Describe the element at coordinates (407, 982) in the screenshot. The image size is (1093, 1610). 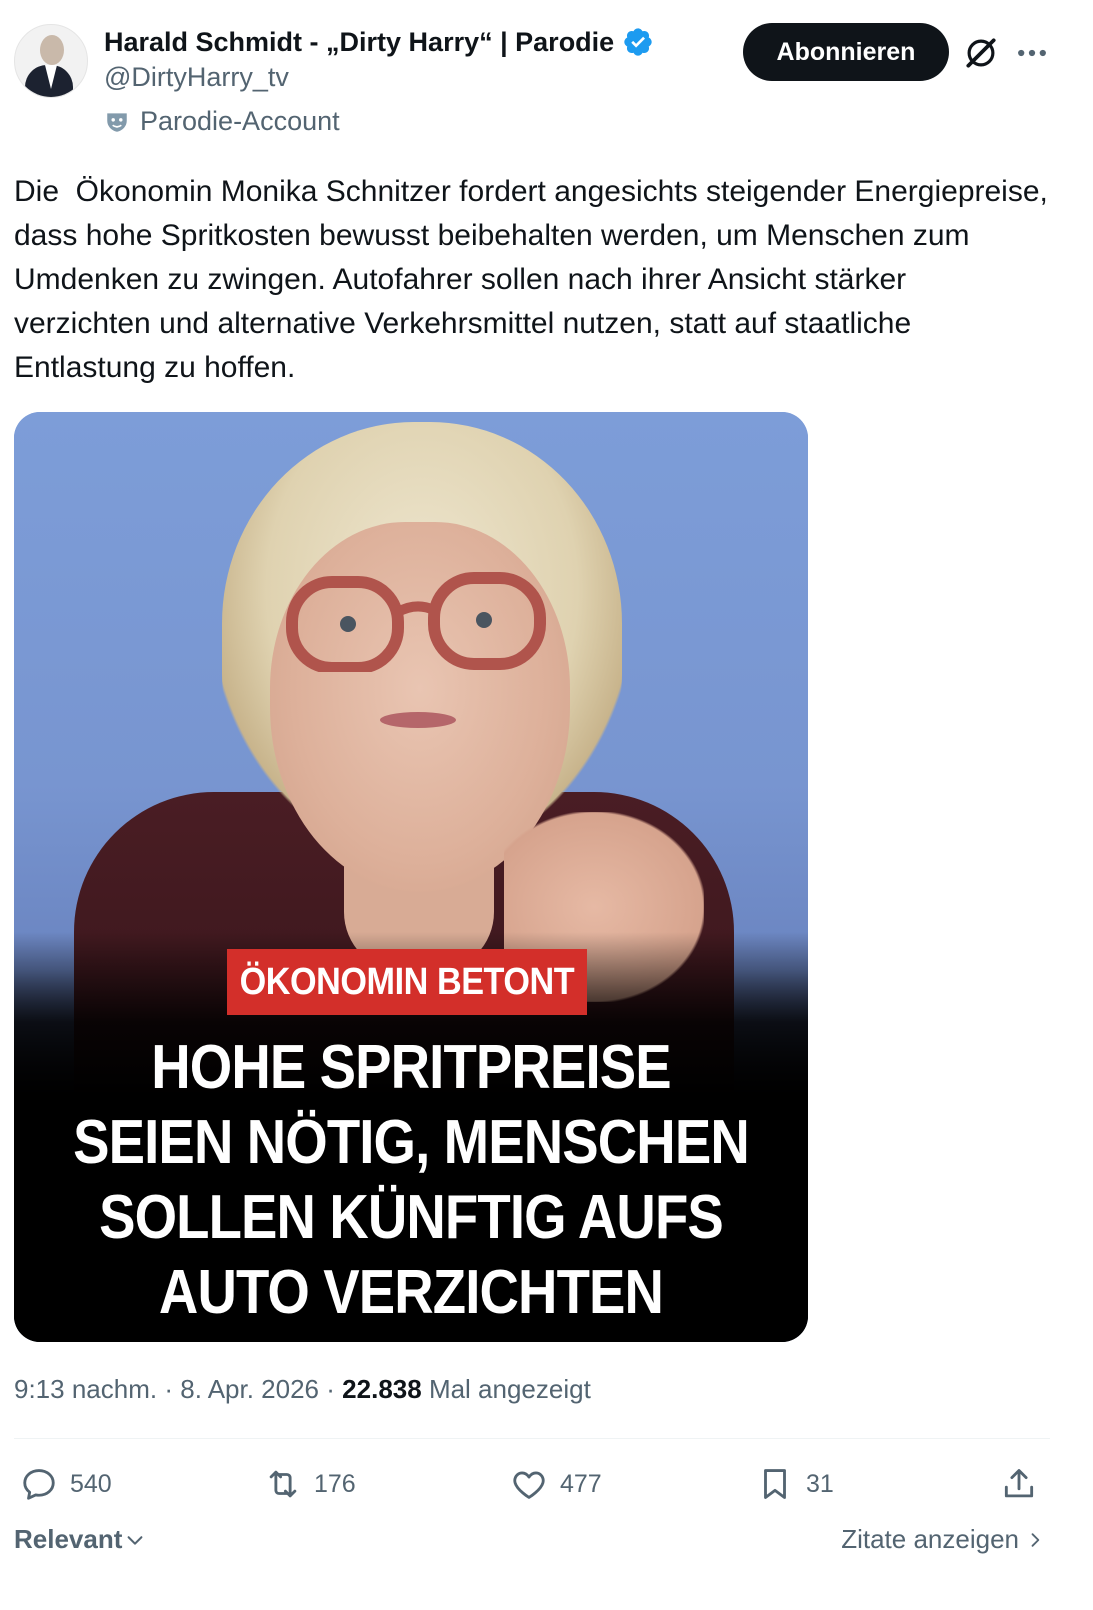
I see `media-kicker: ÖKONOMIN BETONT` at that location.